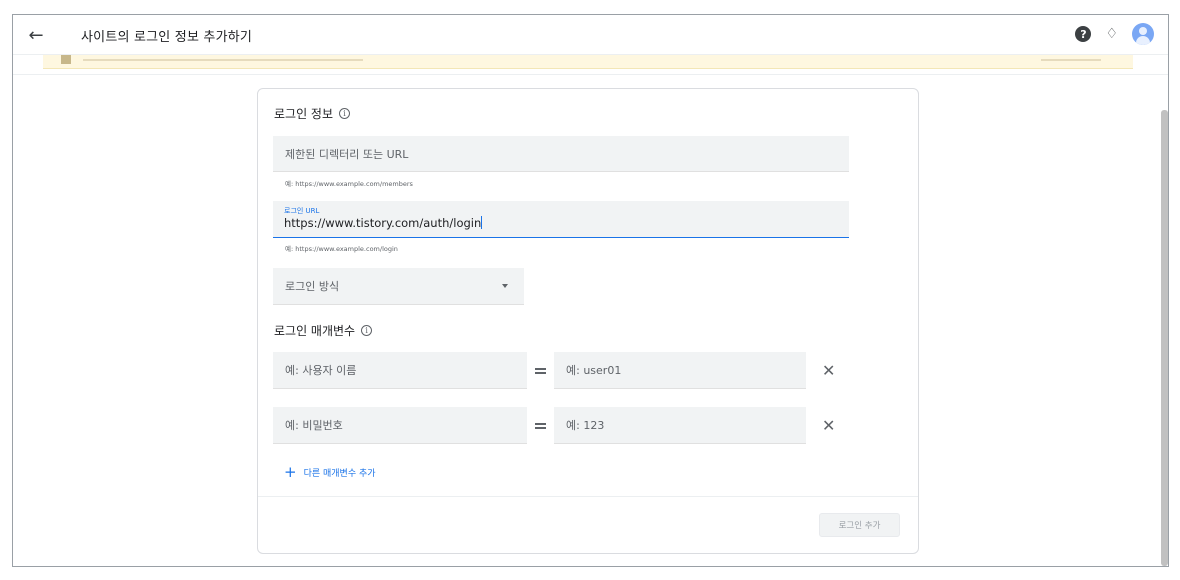  What do you see at coordinates (312, 286) in the screenshot?
I see `login-method-placeholder: 로그인 방식` at bounding box center [312, 286].